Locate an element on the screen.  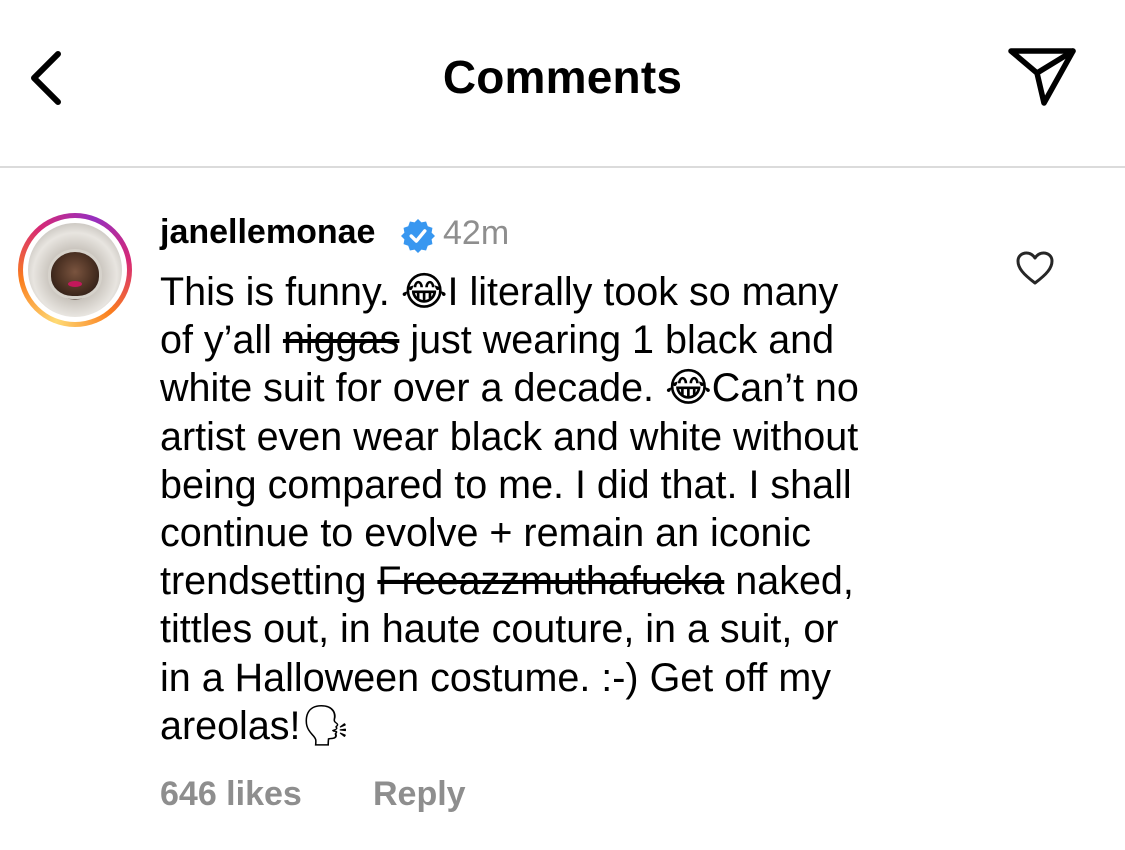
strikethrough-text: niggas is located at coordinates (341, 340).